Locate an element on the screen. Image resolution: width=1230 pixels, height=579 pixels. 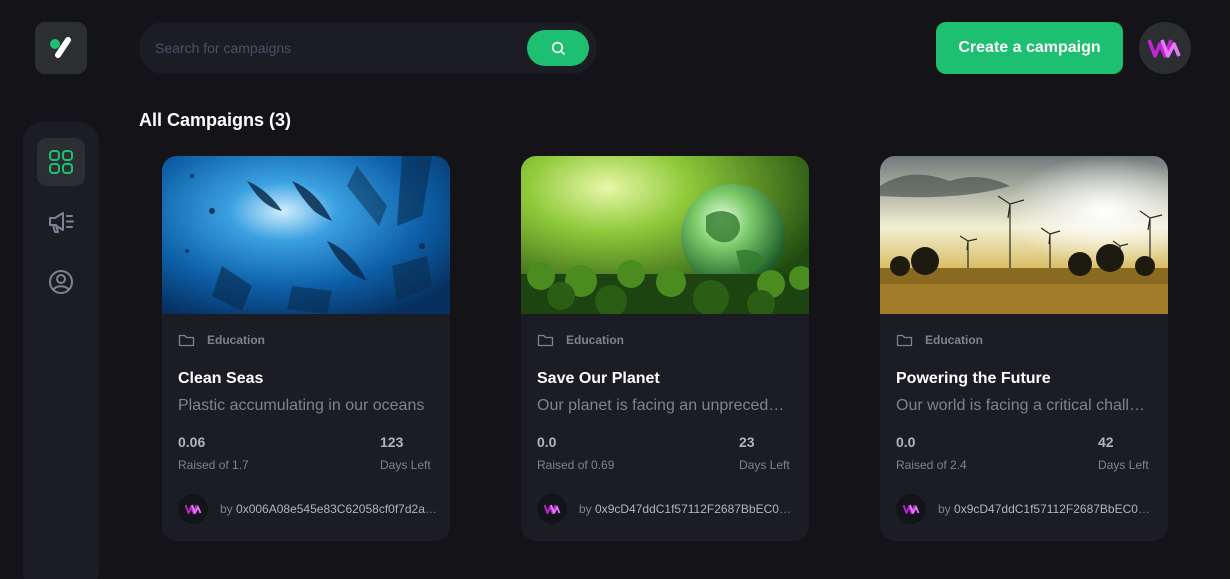
sidebar-item-dashboard is located at coordinates (61, 162).